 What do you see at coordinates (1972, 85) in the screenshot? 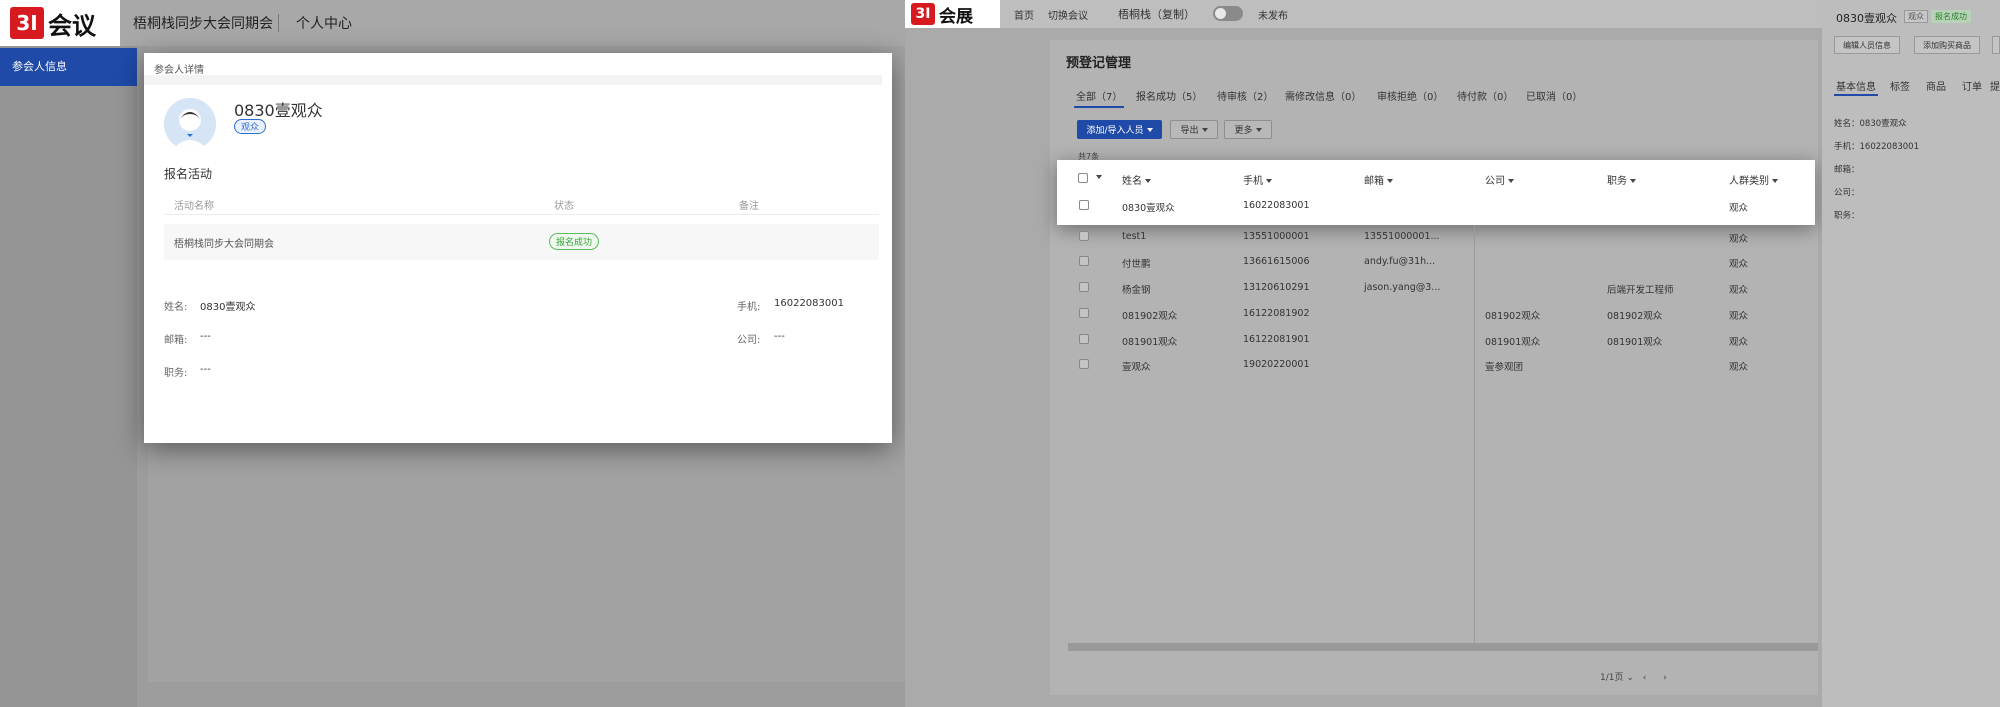
I see `panel-tab-orders: 订单` at bounding box center [1972, 85].